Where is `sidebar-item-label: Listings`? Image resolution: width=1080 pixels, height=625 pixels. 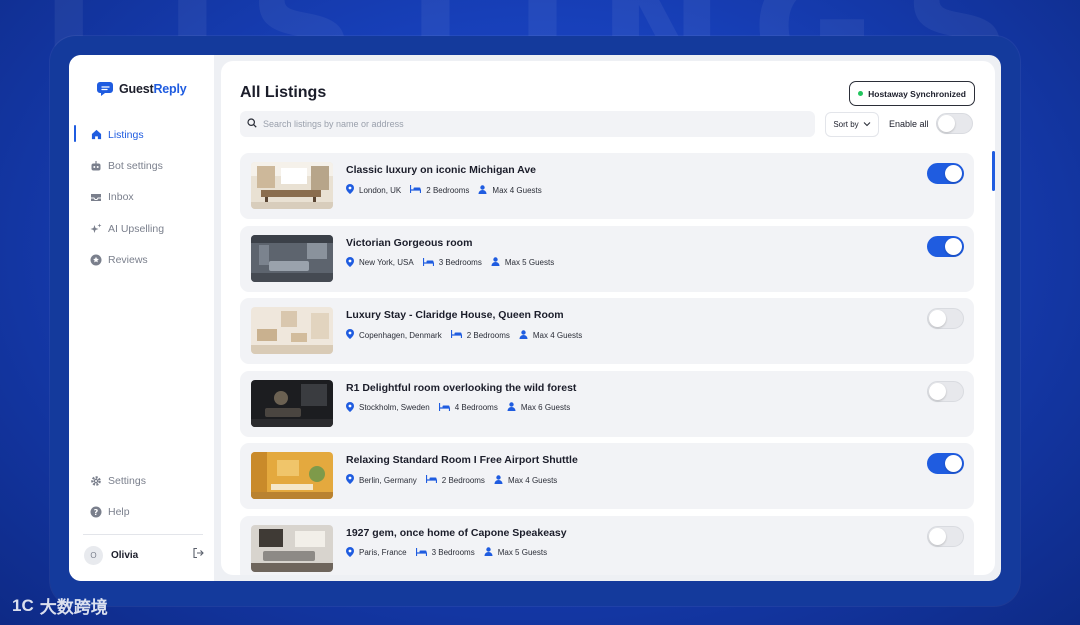 sidebar-item-label: Listings is located at coordinates (126, 134).